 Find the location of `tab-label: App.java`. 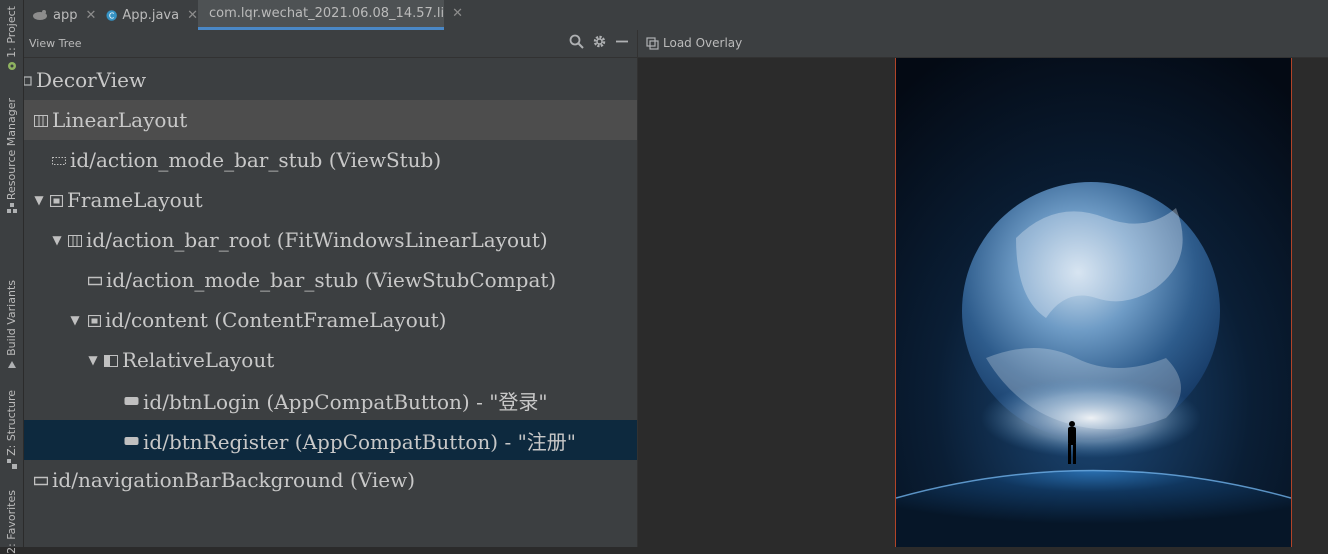

tab-label: App.java is located at coordinates (151, 15).